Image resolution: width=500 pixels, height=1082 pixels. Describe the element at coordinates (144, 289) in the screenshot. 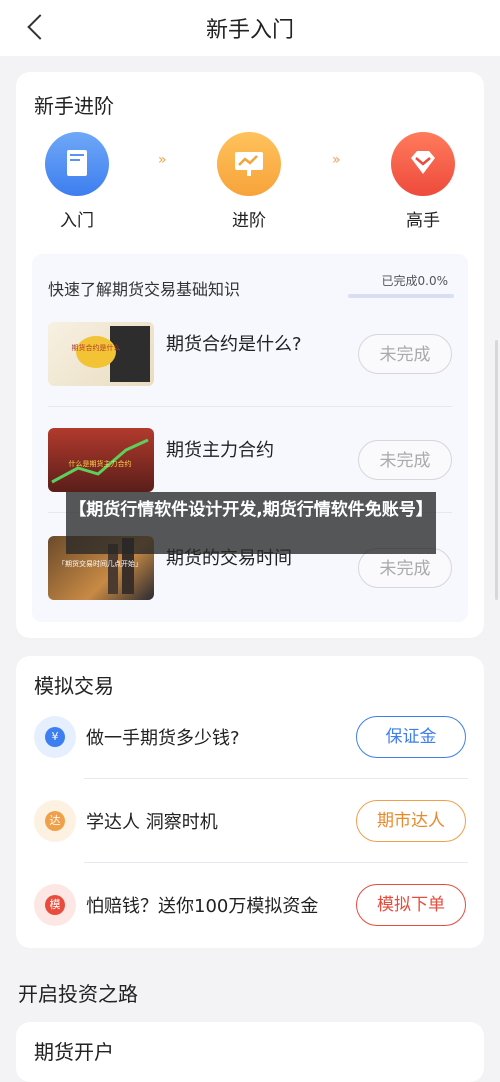

I see `quick-learn-heading: 快速了解期货交易基础知识` at that location.